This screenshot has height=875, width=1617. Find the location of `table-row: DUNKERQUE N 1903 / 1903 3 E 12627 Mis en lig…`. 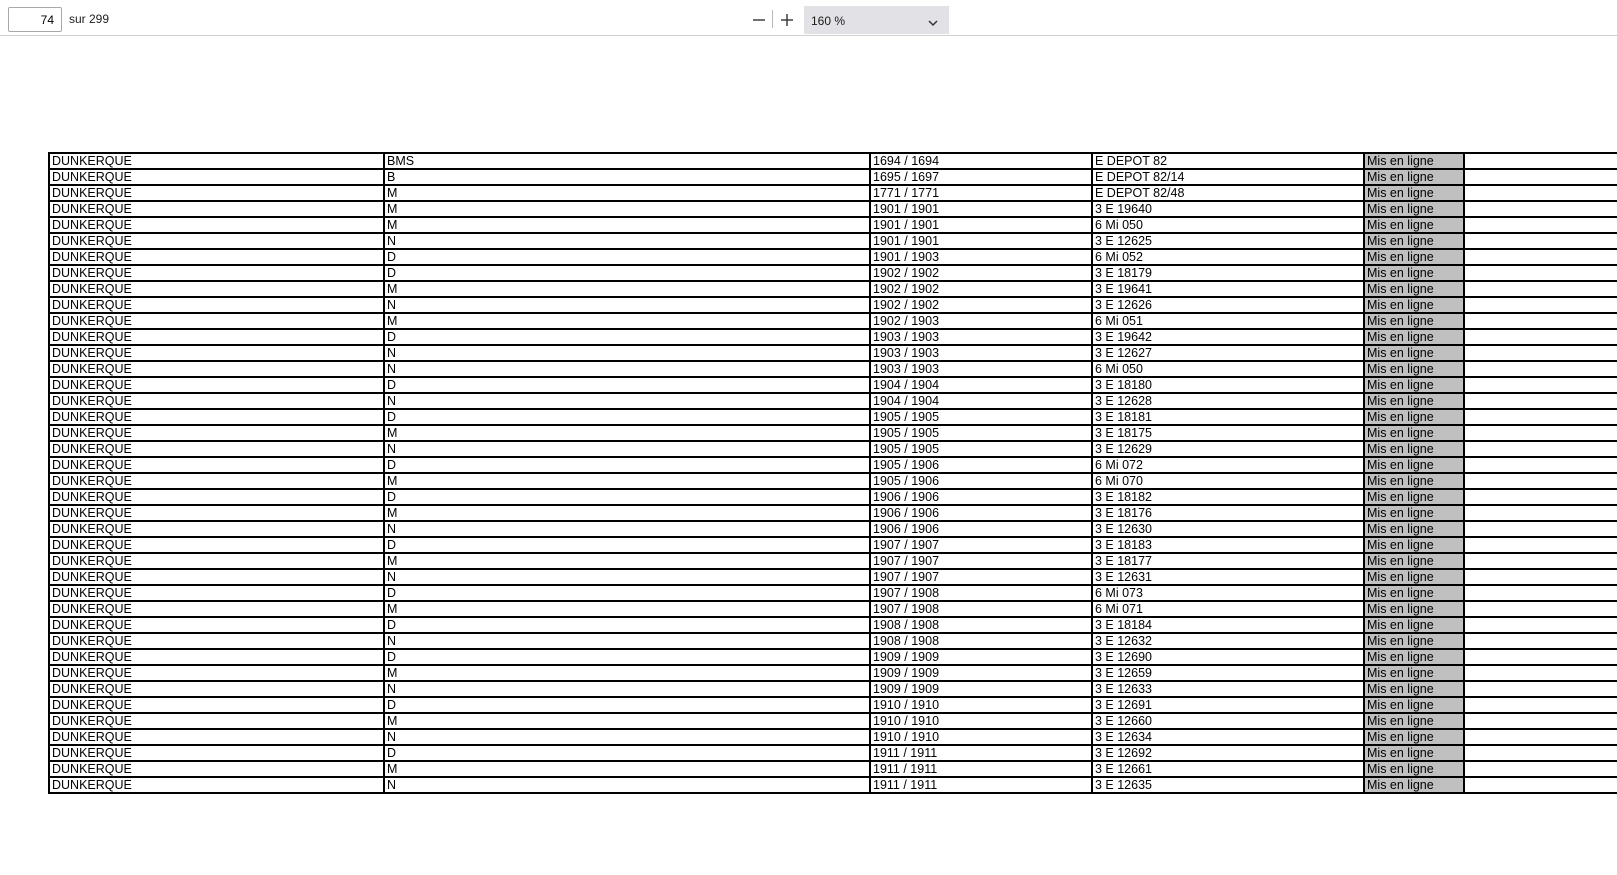

table-row: DUNKERQUE N 1903 / 1903 3 E 12627 Mis en lig… is located at coordinates (832, 353).